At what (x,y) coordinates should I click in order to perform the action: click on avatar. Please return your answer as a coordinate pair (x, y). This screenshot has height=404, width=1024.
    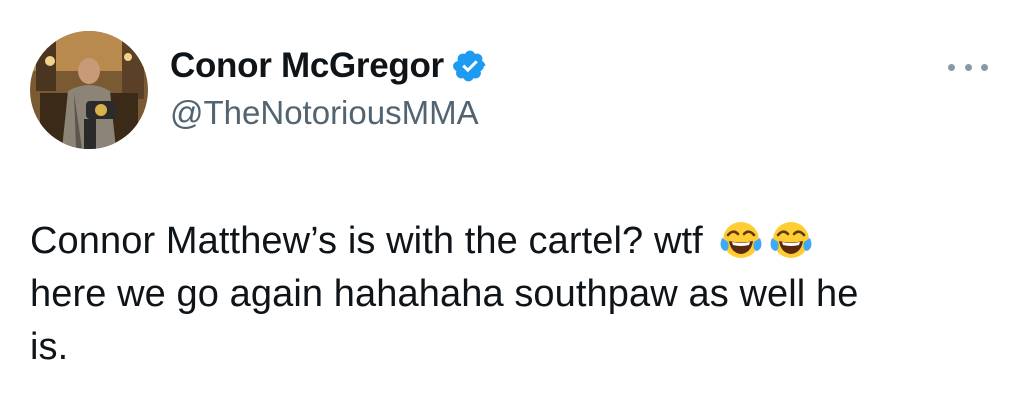
    Looking at the image, I should click on (89, 90).